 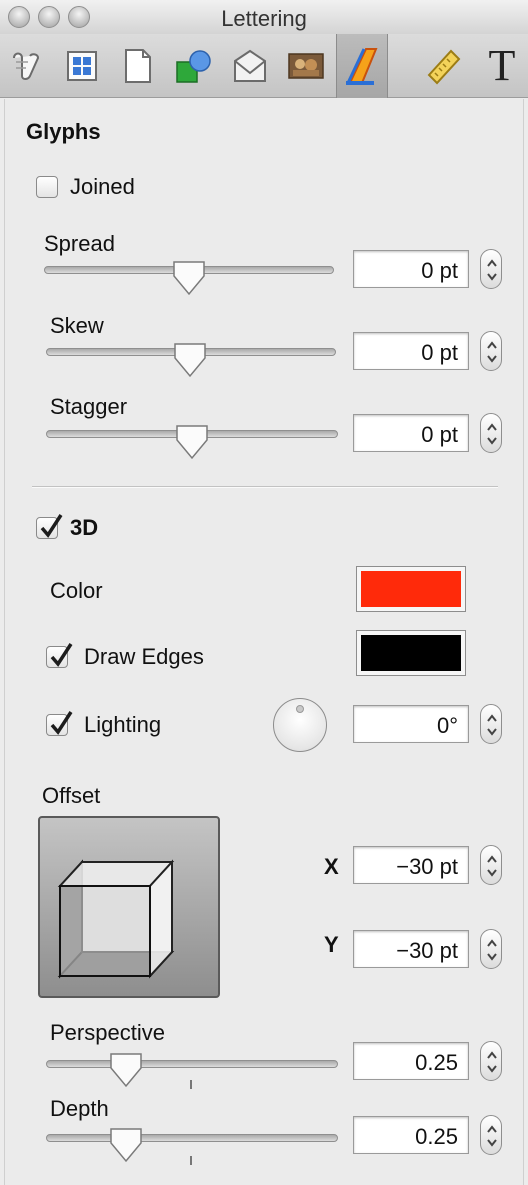 I want to click on scroll-tool-icon, so click(x=26, y=66).